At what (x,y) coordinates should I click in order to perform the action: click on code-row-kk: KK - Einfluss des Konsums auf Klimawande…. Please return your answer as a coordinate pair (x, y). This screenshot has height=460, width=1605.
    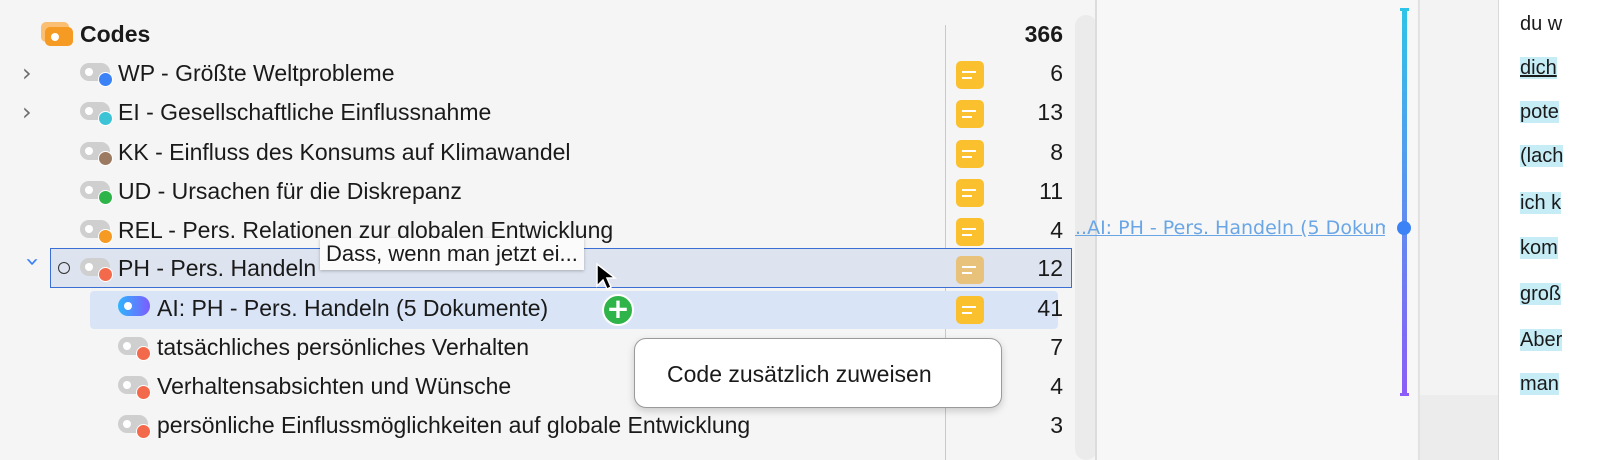
    Looking at the image, I should click on (537, 152).